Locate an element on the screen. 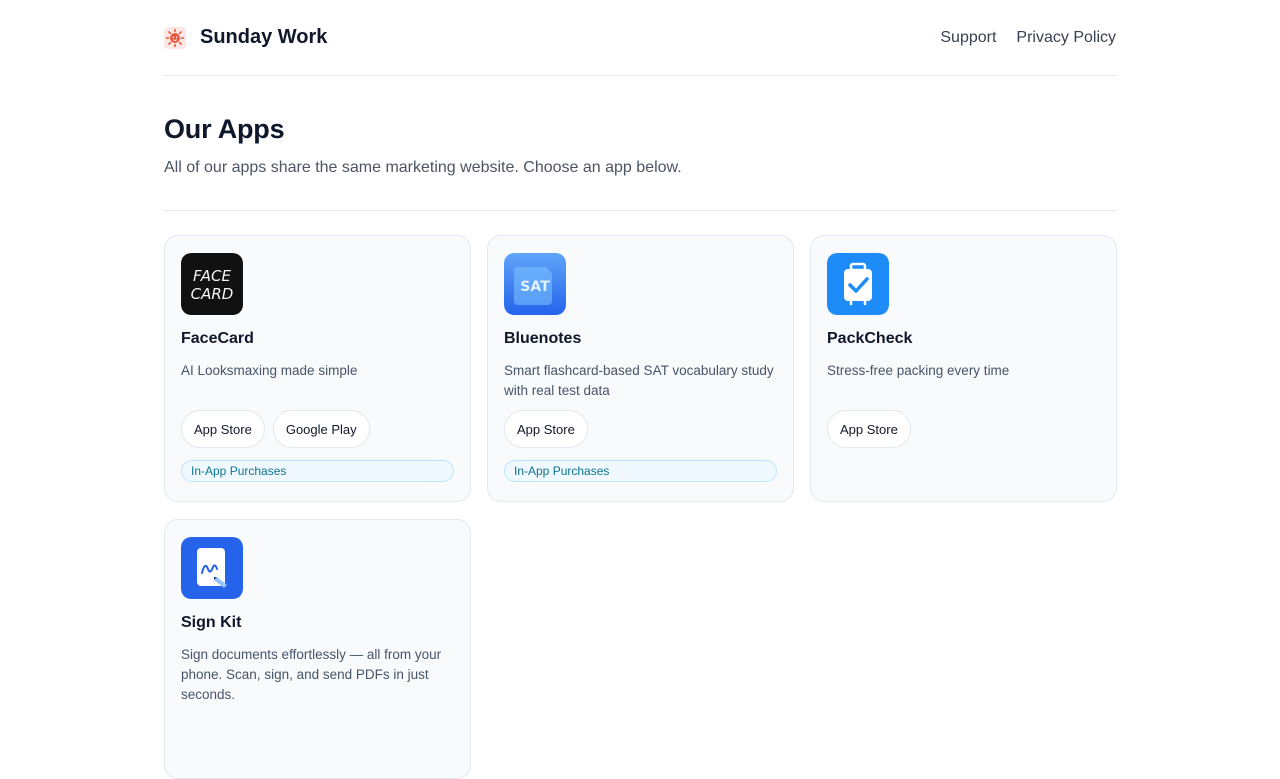 The height and width of the screenshot is (779, 1280). facecard-app-icon: FACE CARD is located at coordinates (212, 284).